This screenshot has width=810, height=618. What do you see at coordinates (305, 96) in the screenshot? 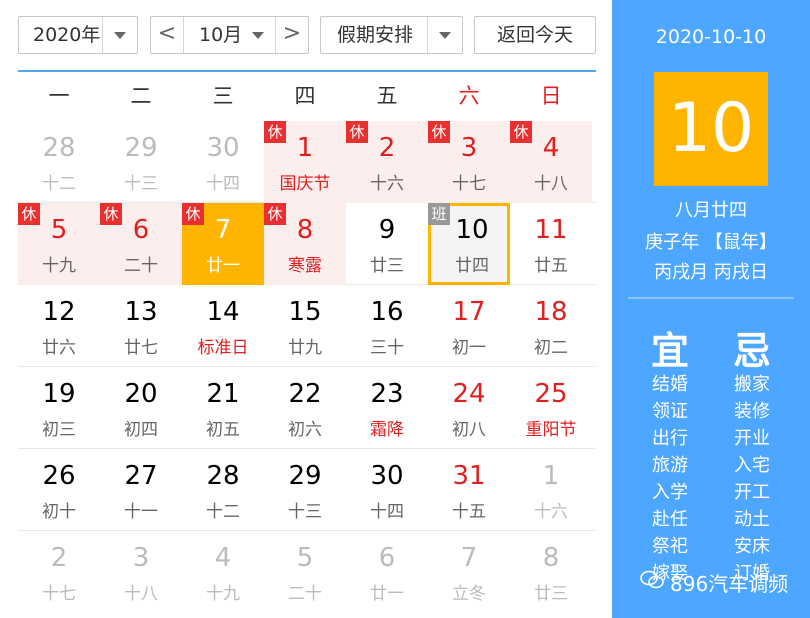
I see `weekday-label: 四` at bounding box center [305, 96].